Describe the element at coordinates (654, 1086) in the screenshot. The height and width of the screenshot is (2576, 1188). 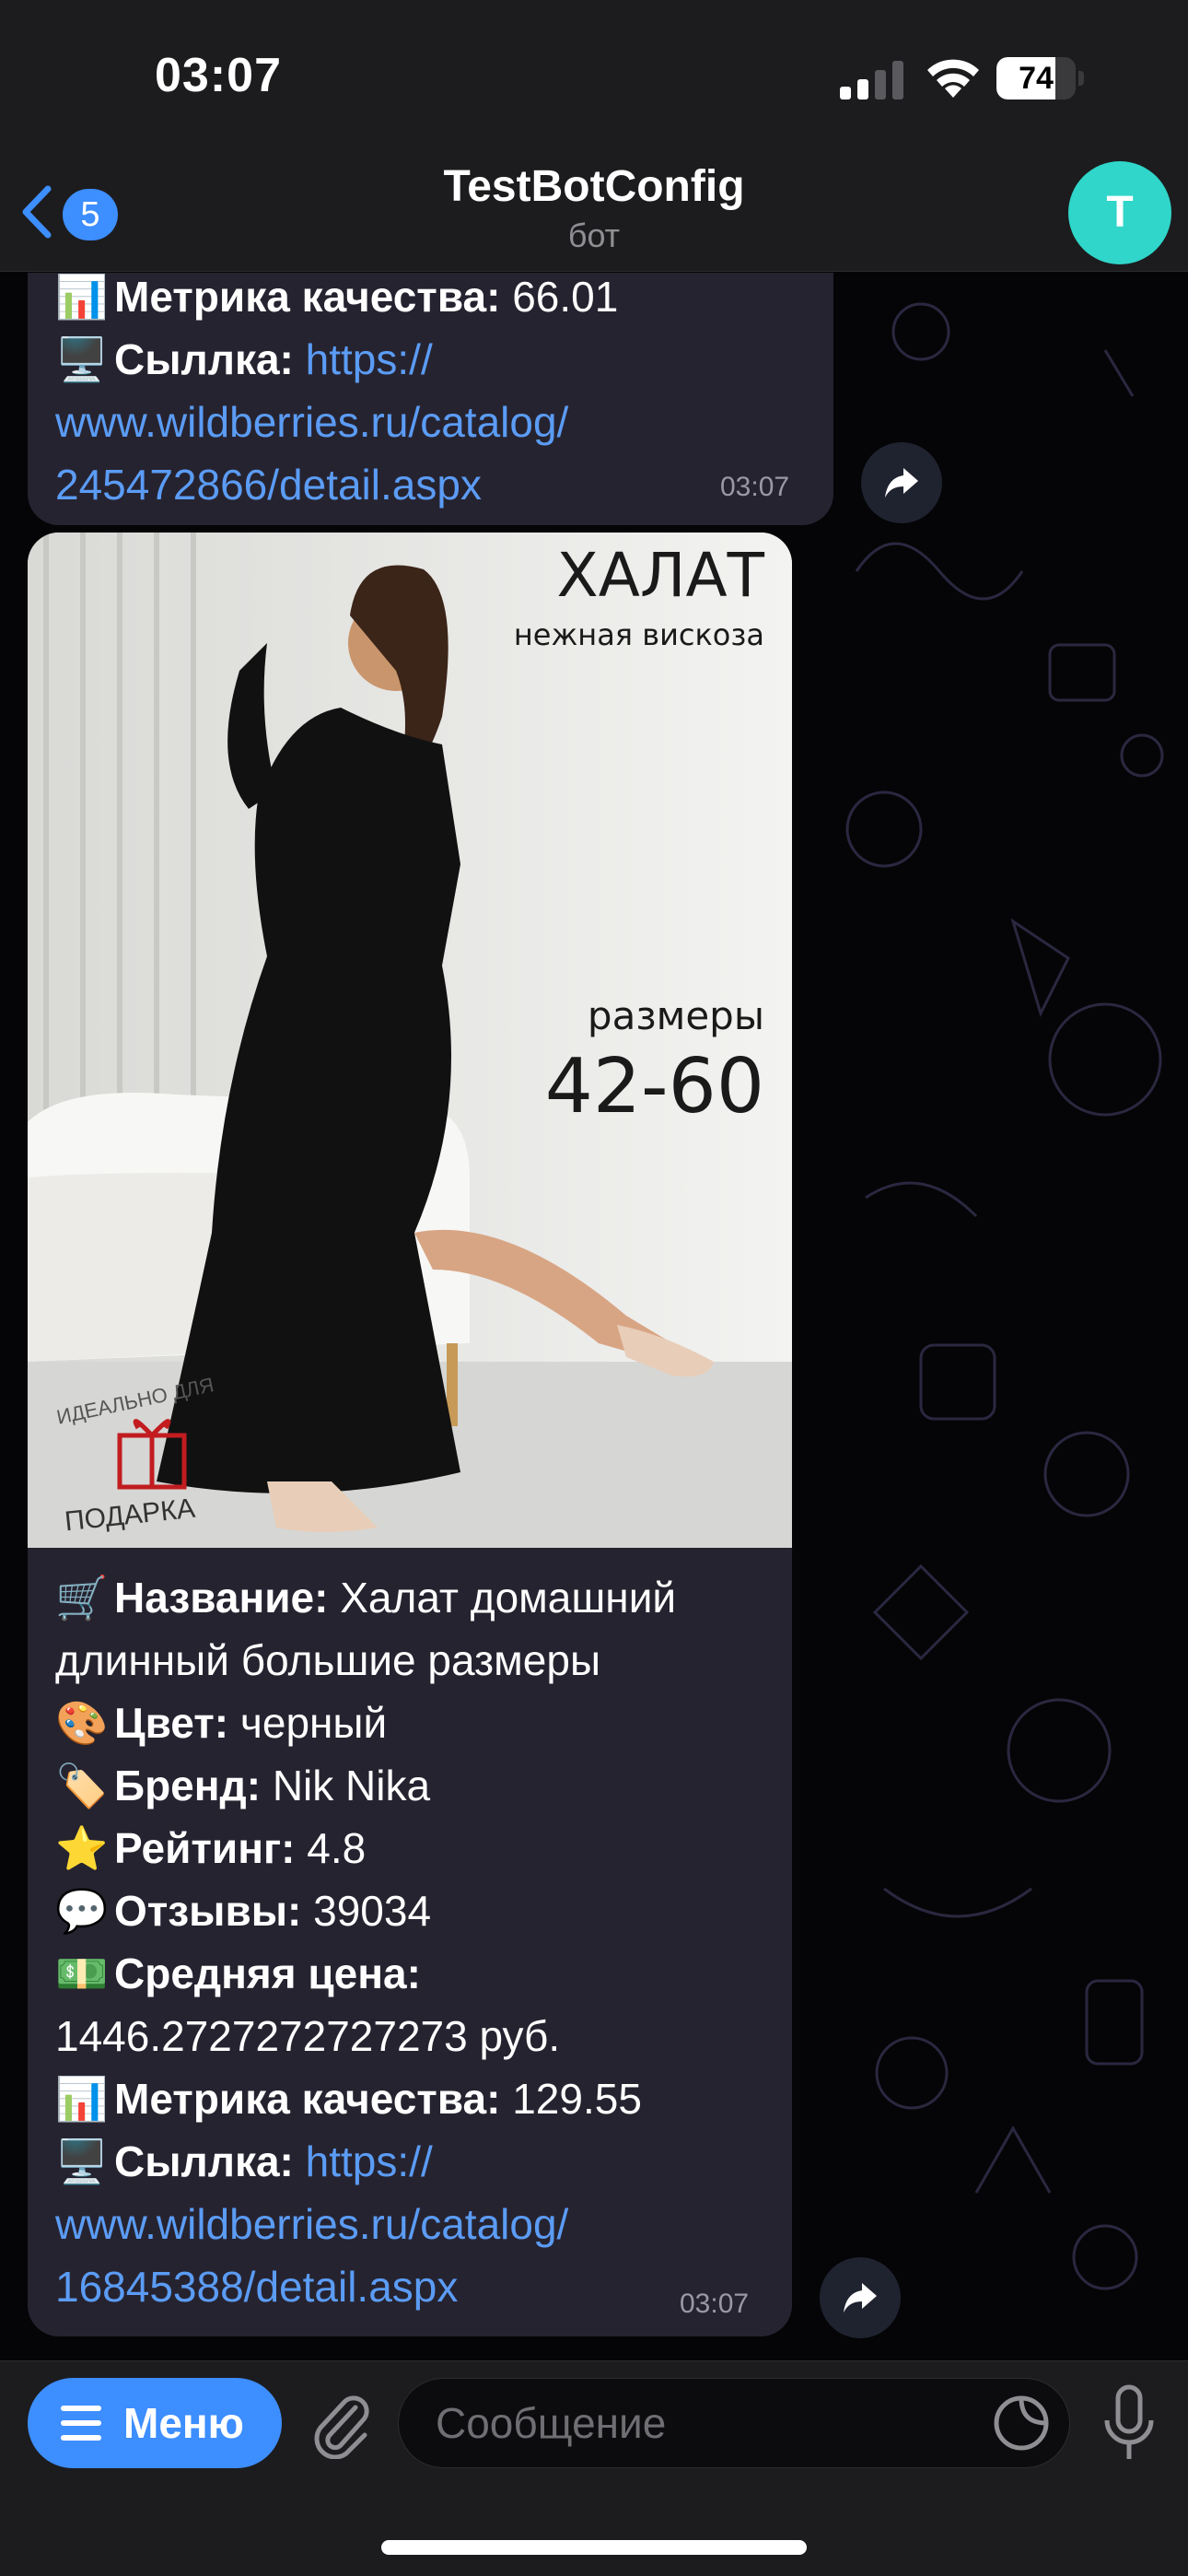
I see `photo-sizes-value: 42-60` at that location.